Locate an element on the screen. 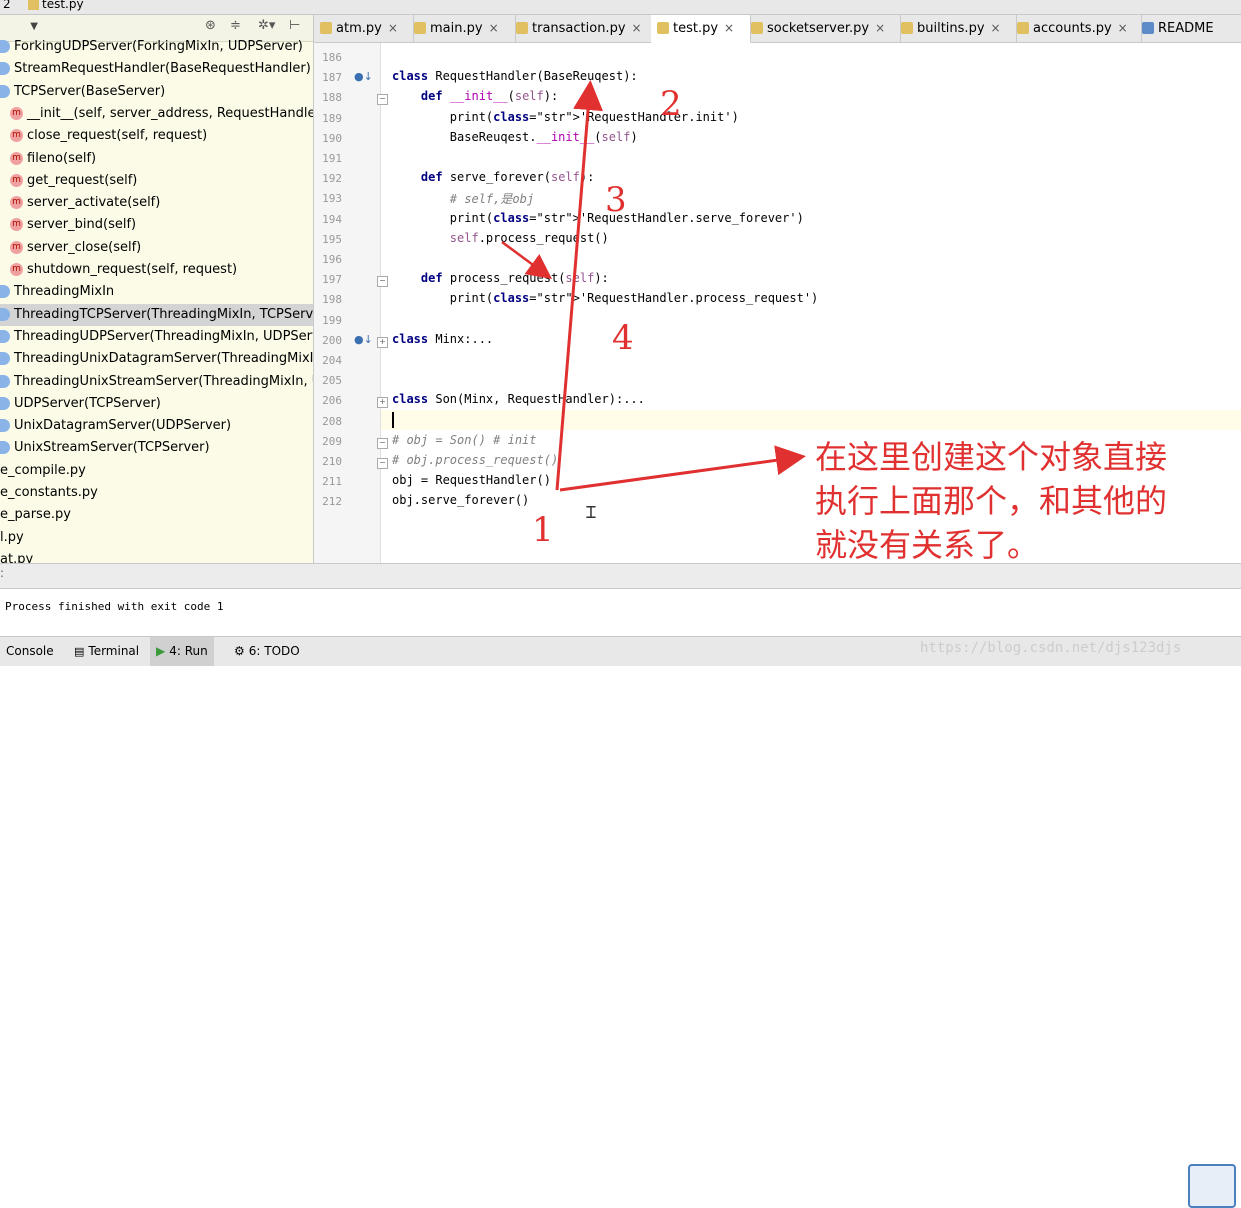 This screenshot has height=1208, width=1241. tree-item: m shutdown_request(self, request) is located at coordinates (156, 270).